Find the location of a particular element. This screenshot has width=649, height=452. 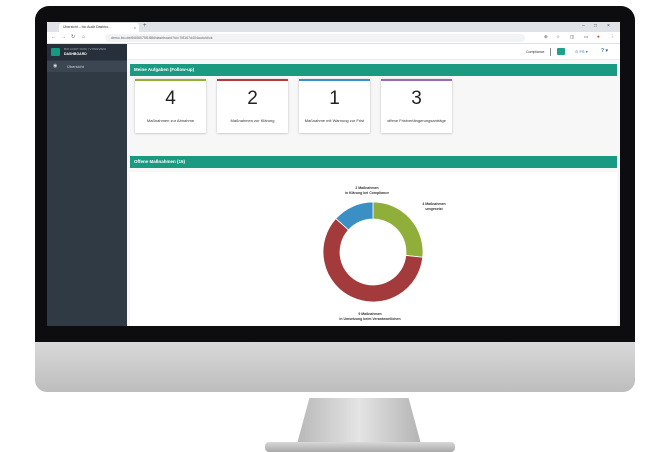

extension-icon: ⊕ is located at coordinates (546, 37).